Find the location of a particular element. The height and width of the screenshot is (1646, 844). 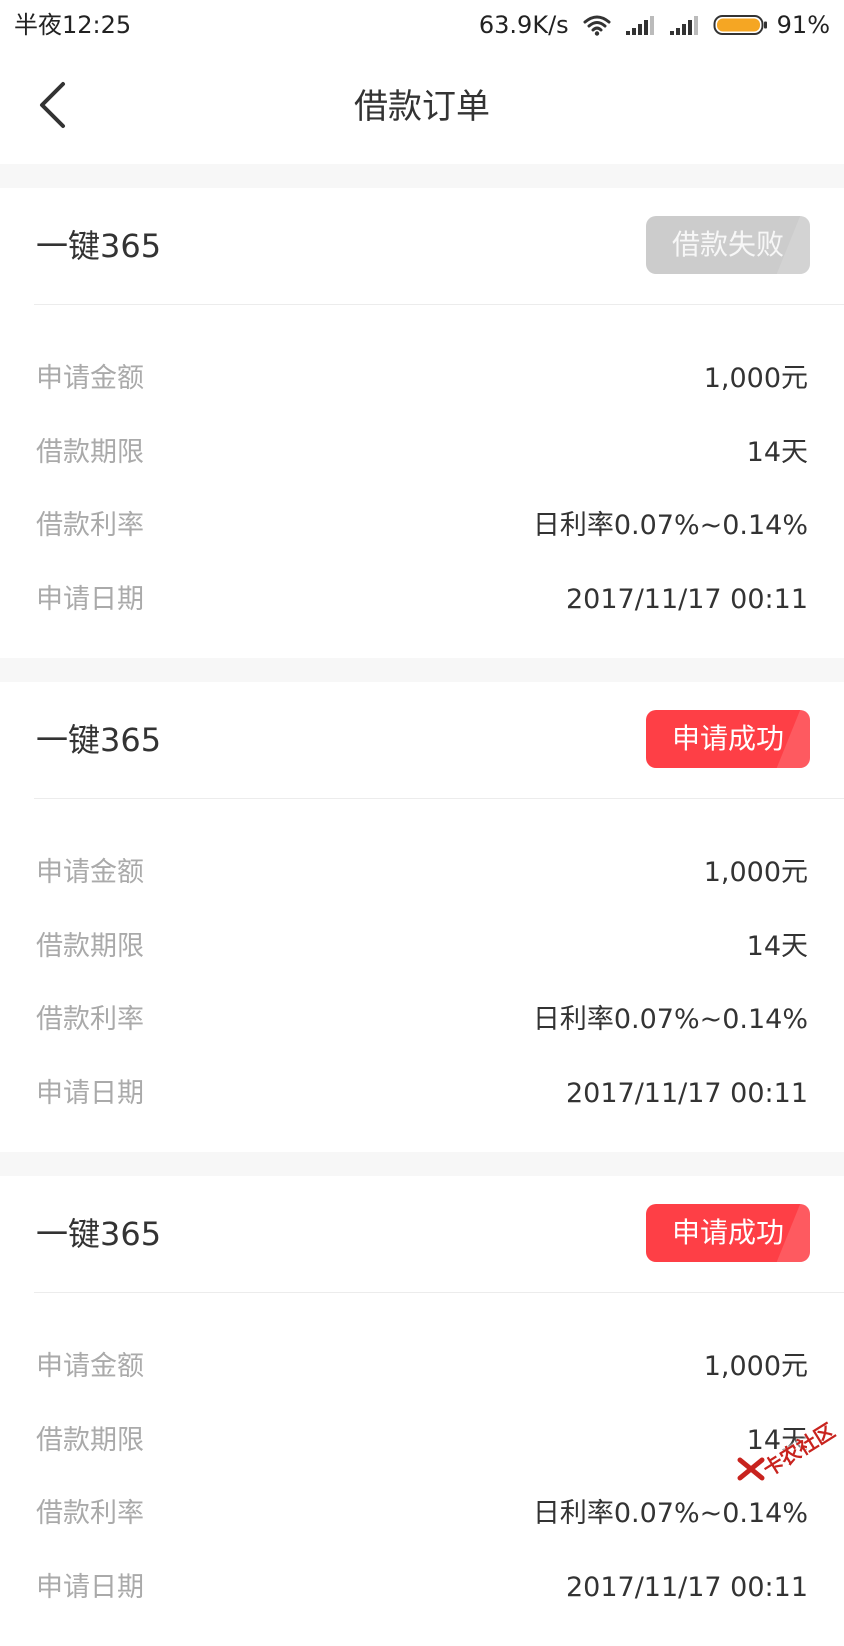

status-badge: 借款失败 is located at coordinates (728, 245).